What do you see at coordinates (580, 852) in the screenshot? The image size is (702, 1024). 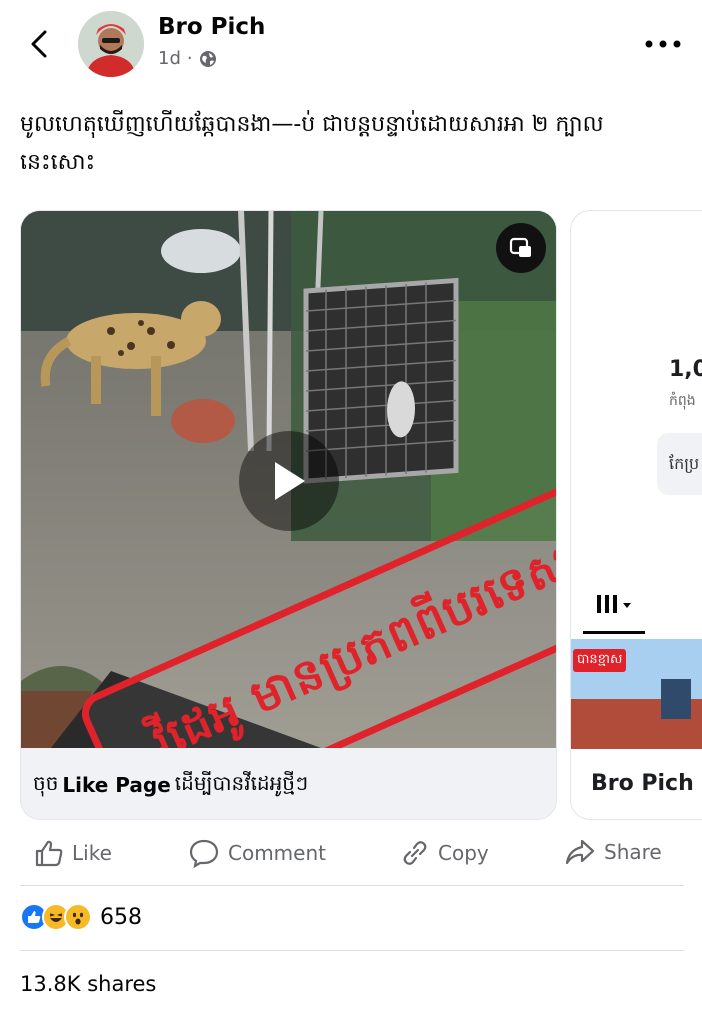 I see `share-icon` at bounding box center [580, 852].